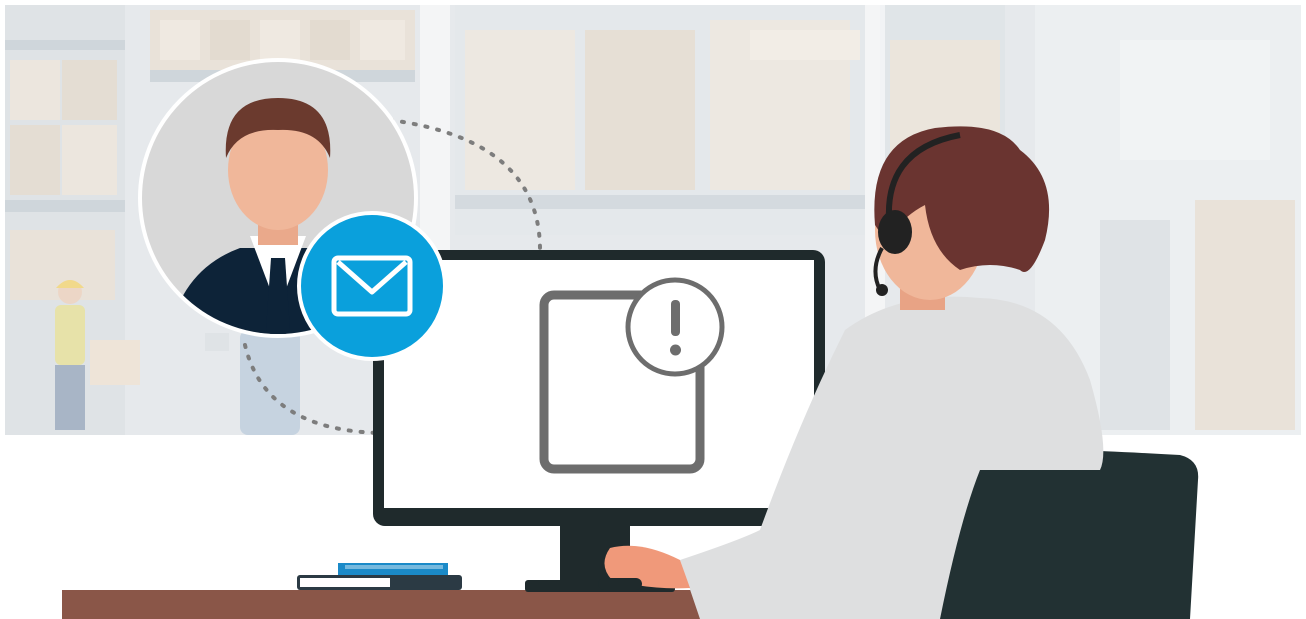 This screenshot has height=619, width=1306. What do you see at coordinates (379, 576) in the screenshot?
I see `books` at bounding box center [379, 576].